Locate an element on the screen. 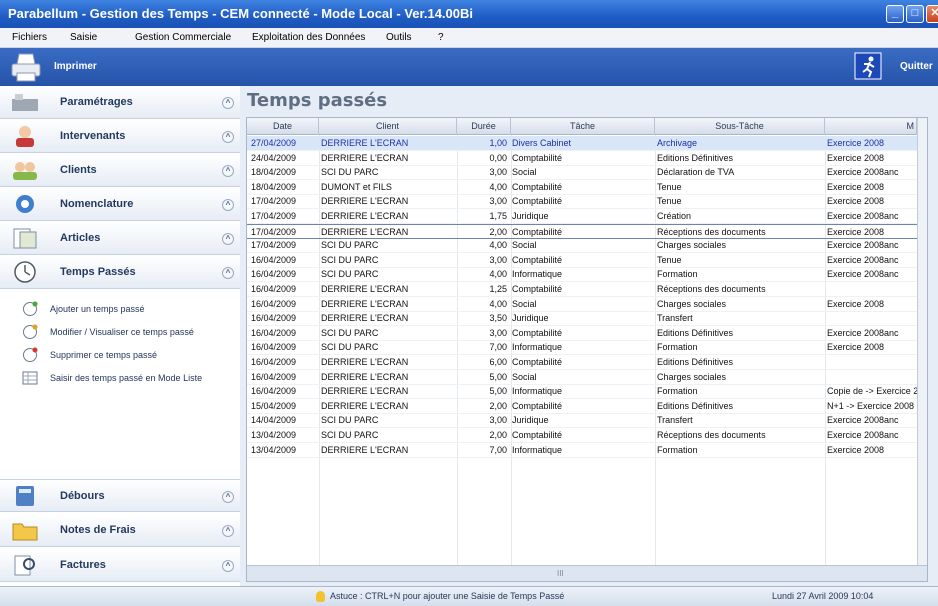  cell-duree: 1,00 is located at coordinates (498, 143).